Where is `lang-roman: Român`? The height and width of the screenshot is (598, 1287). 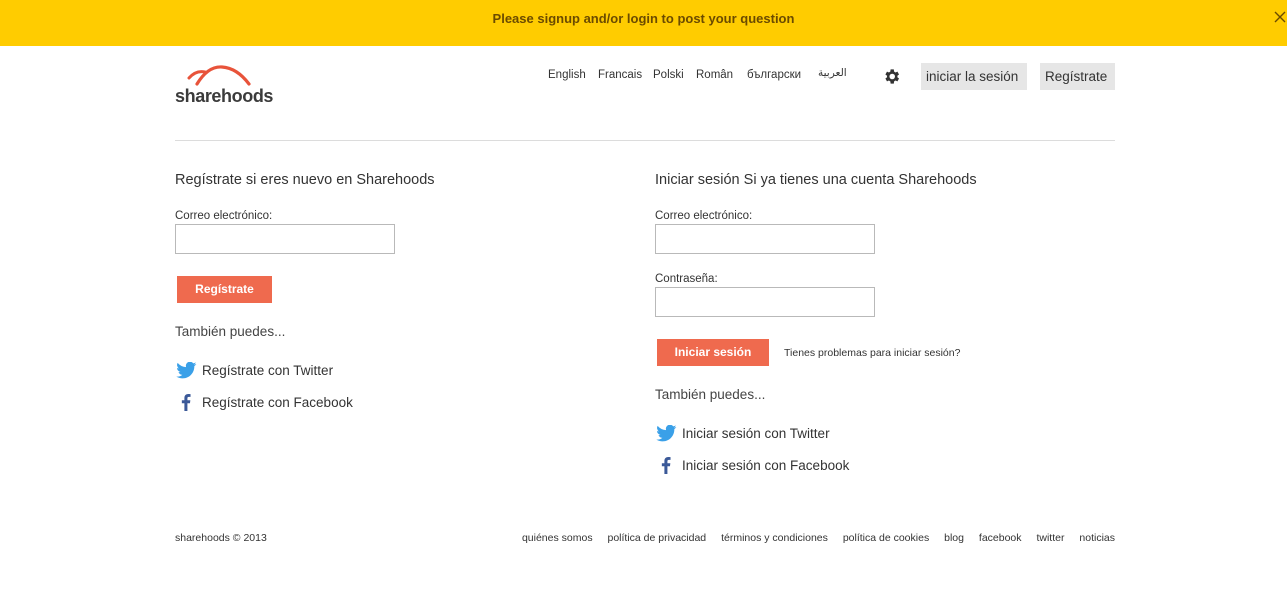
lang-roman: Român is located at coordinates (714, 75).